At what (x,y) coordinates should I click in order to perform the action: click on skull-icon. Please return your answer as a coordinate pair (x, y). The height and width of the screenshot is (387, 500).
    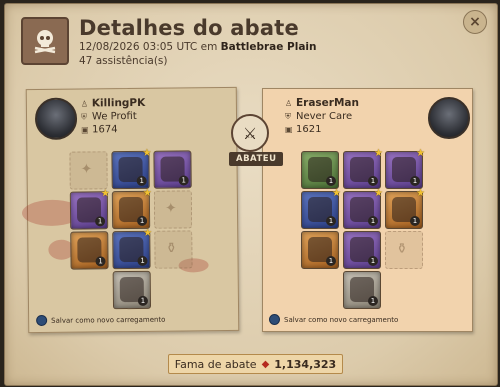
    Looking at the image, I should click on (45, 41).